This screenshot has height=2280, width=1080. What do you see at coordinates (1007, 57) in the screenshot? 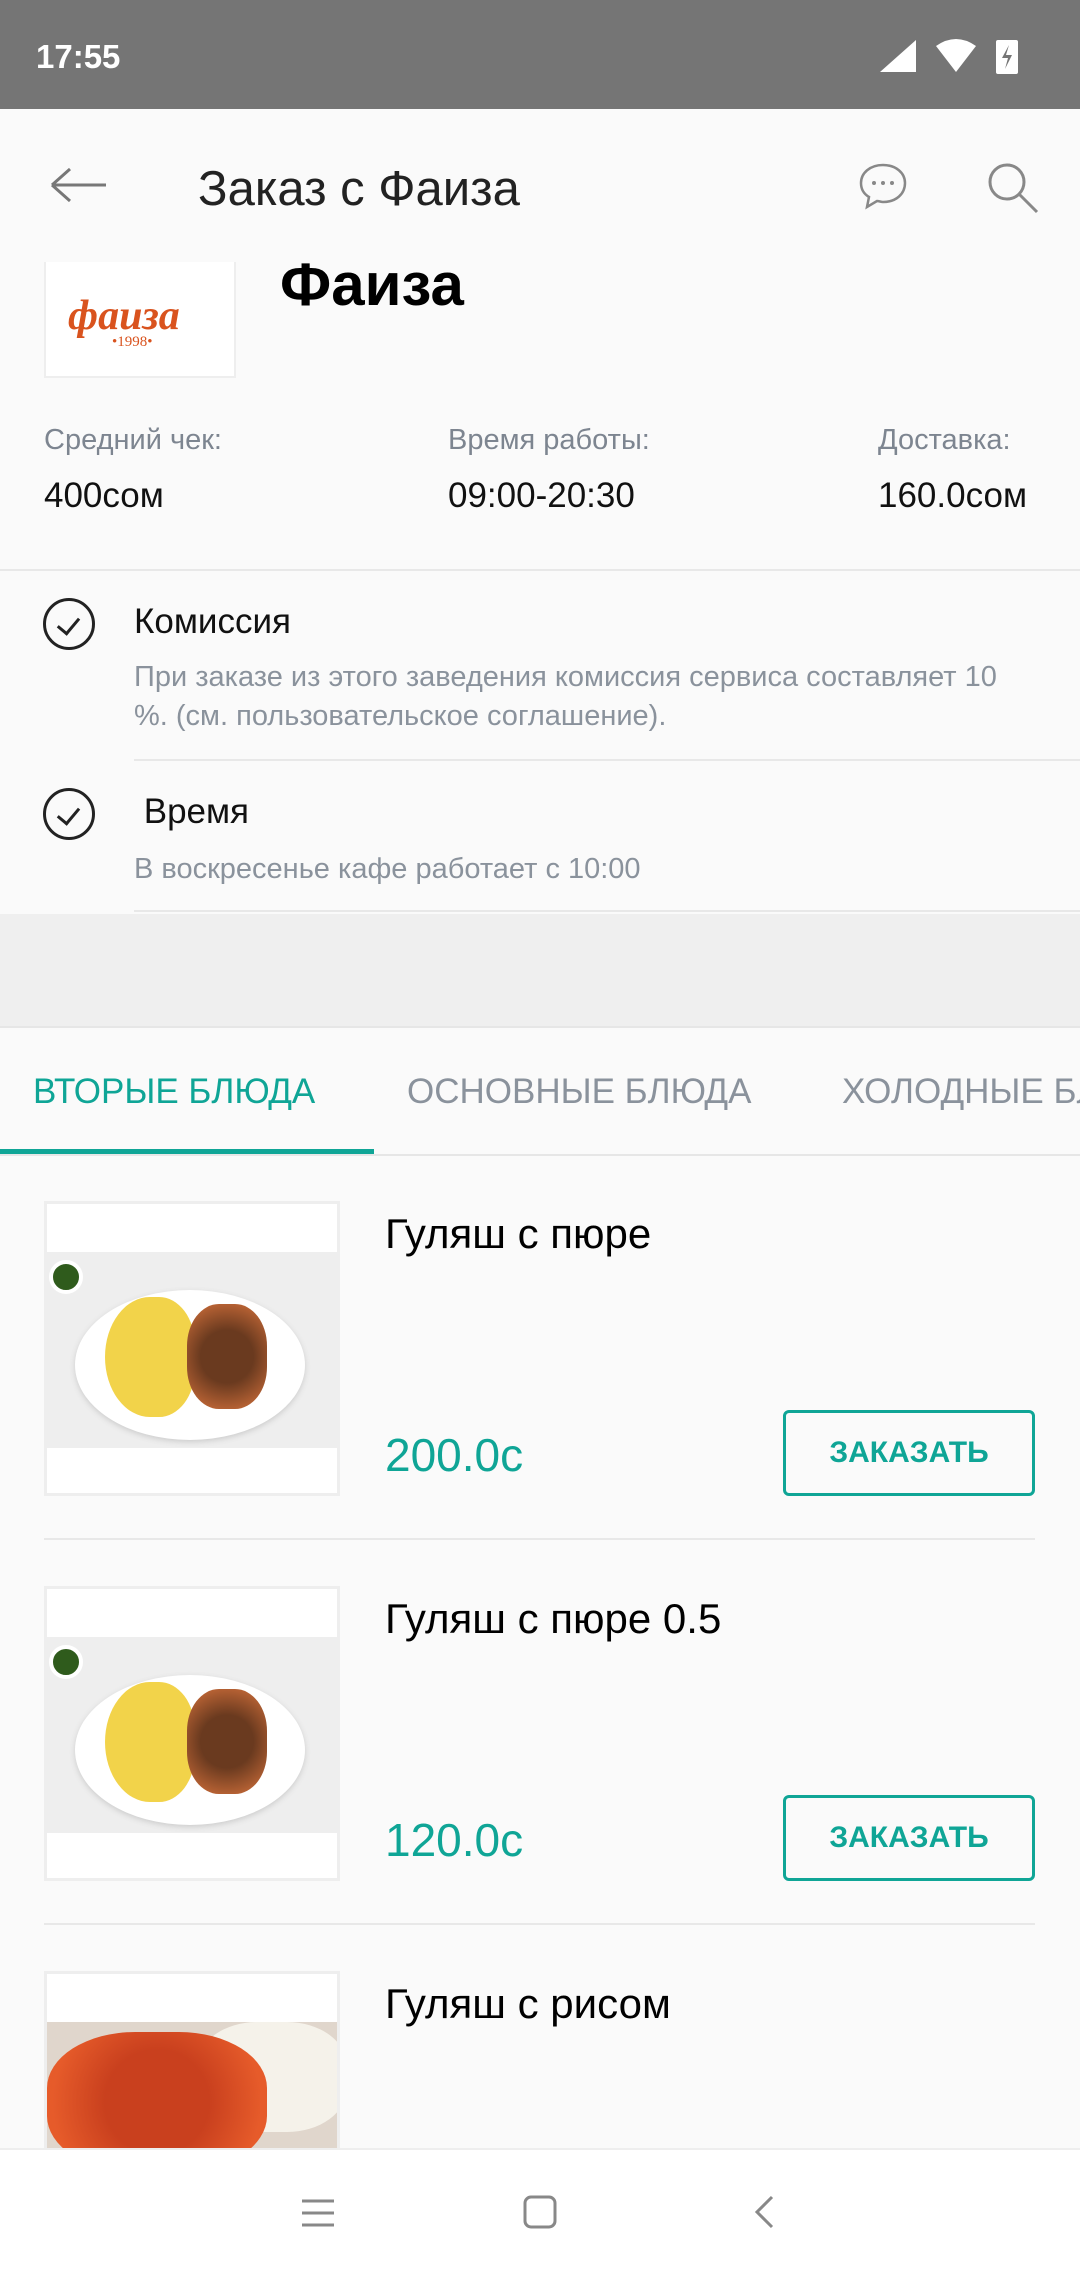
I see `battery-icon` at bounding box center [1007, 57].